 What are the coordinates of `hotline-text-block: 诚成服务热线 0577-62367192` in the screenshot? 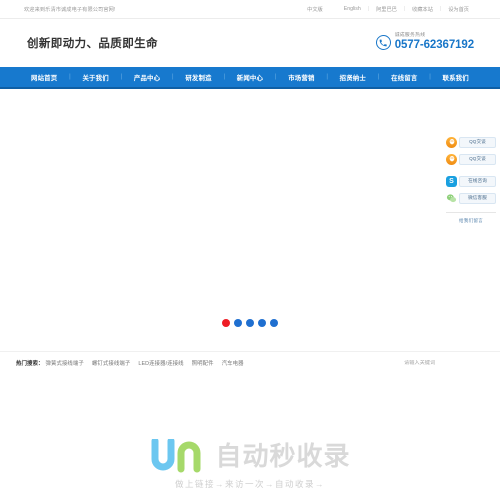 It's located at (434, 42).